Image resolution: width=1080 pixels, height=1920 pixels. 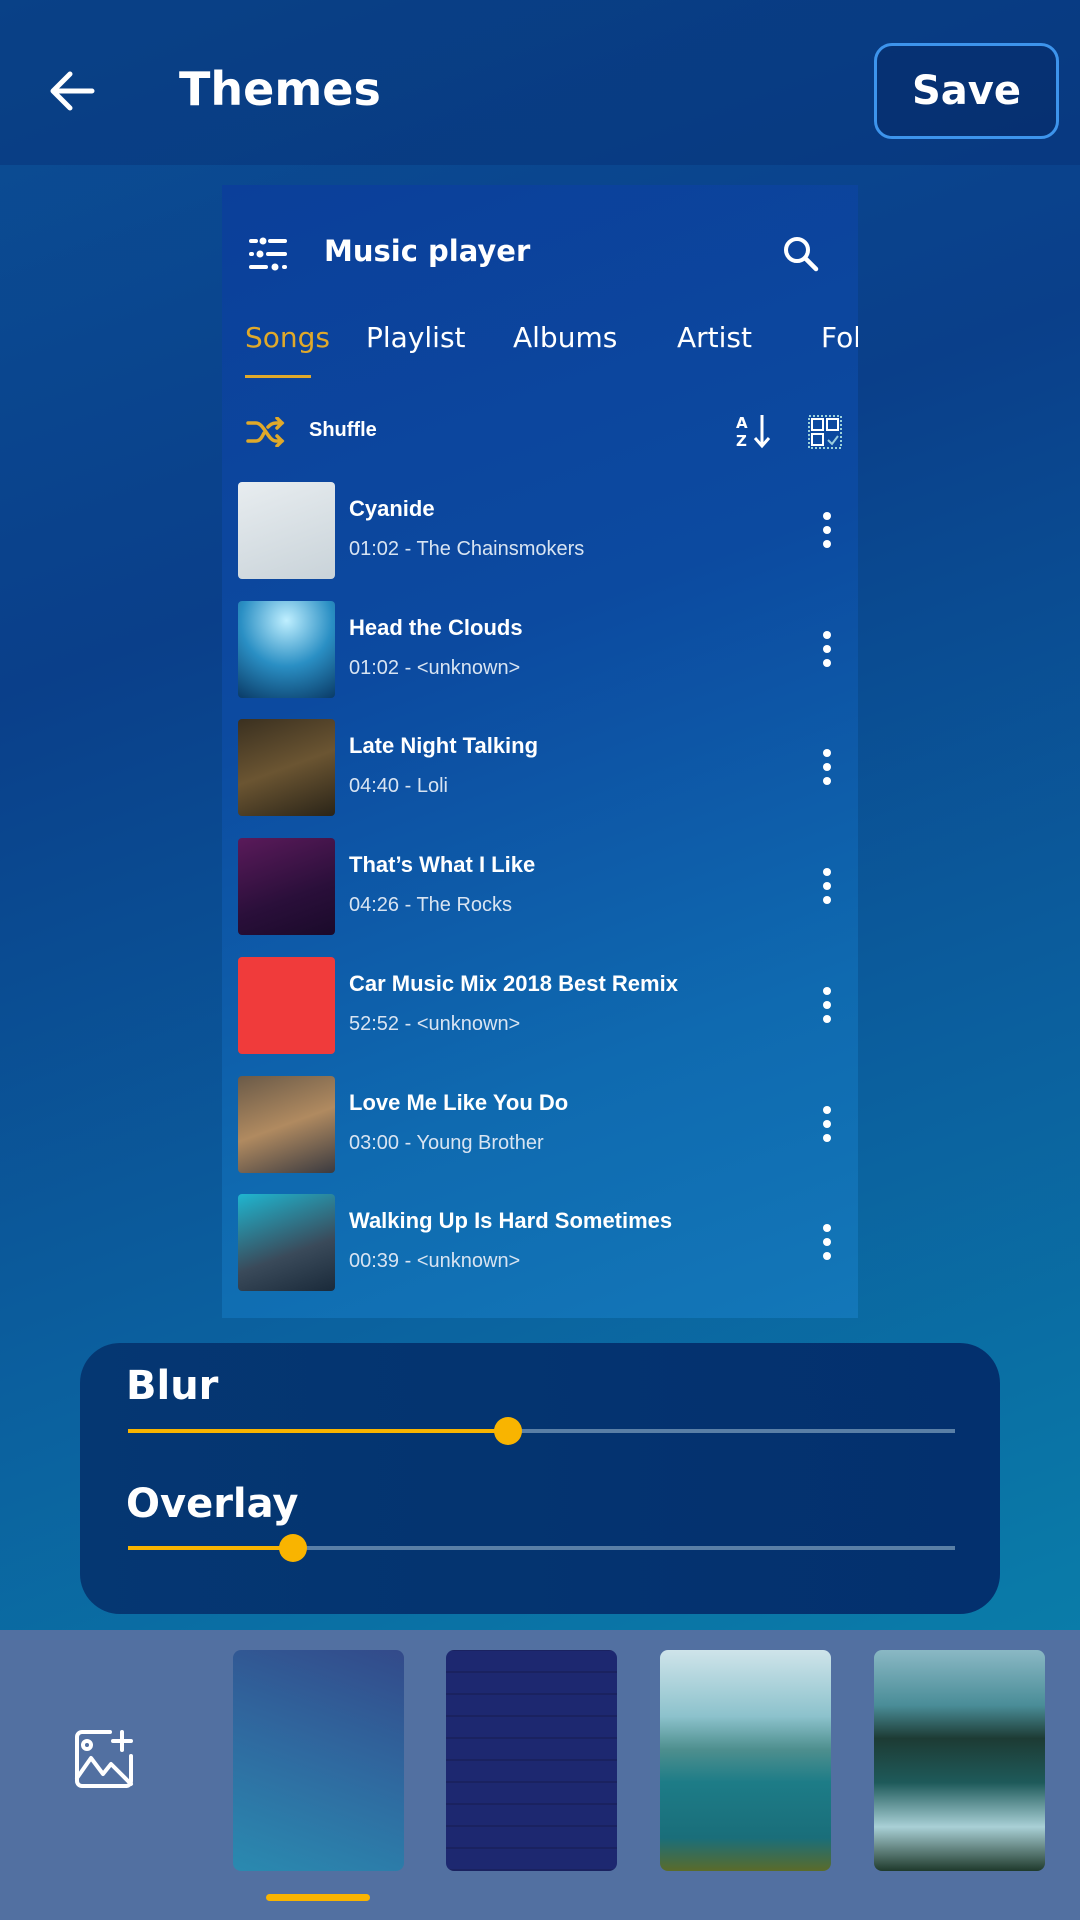 What do you see at coordinates (105, 1759) in the screenshot?
I see `add-image-icon` at bounding box center [105, 1759].